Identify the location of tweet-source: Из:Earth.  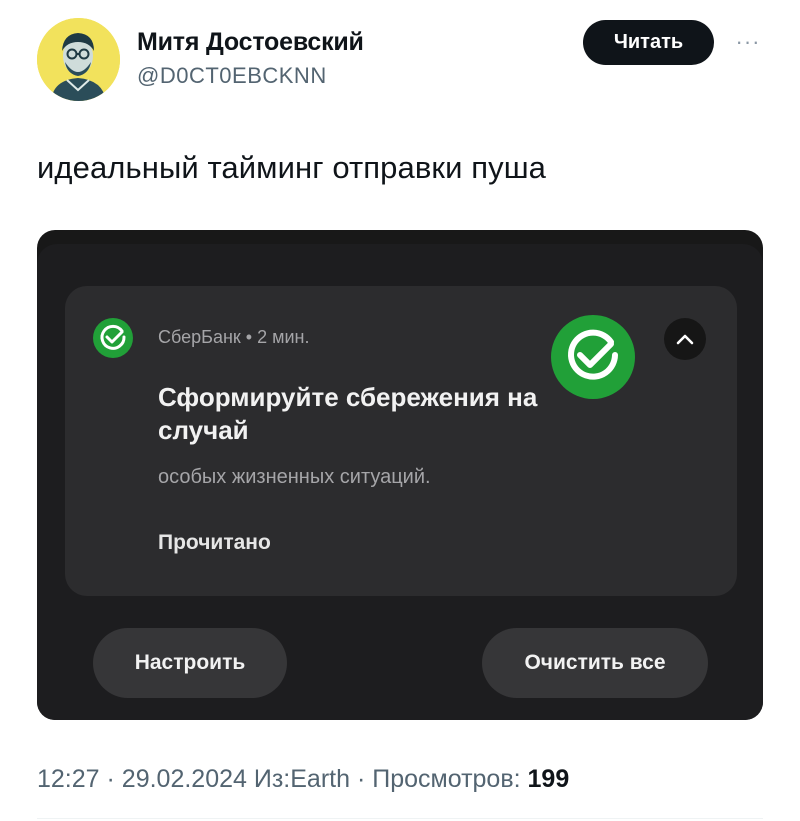
(302, 779).